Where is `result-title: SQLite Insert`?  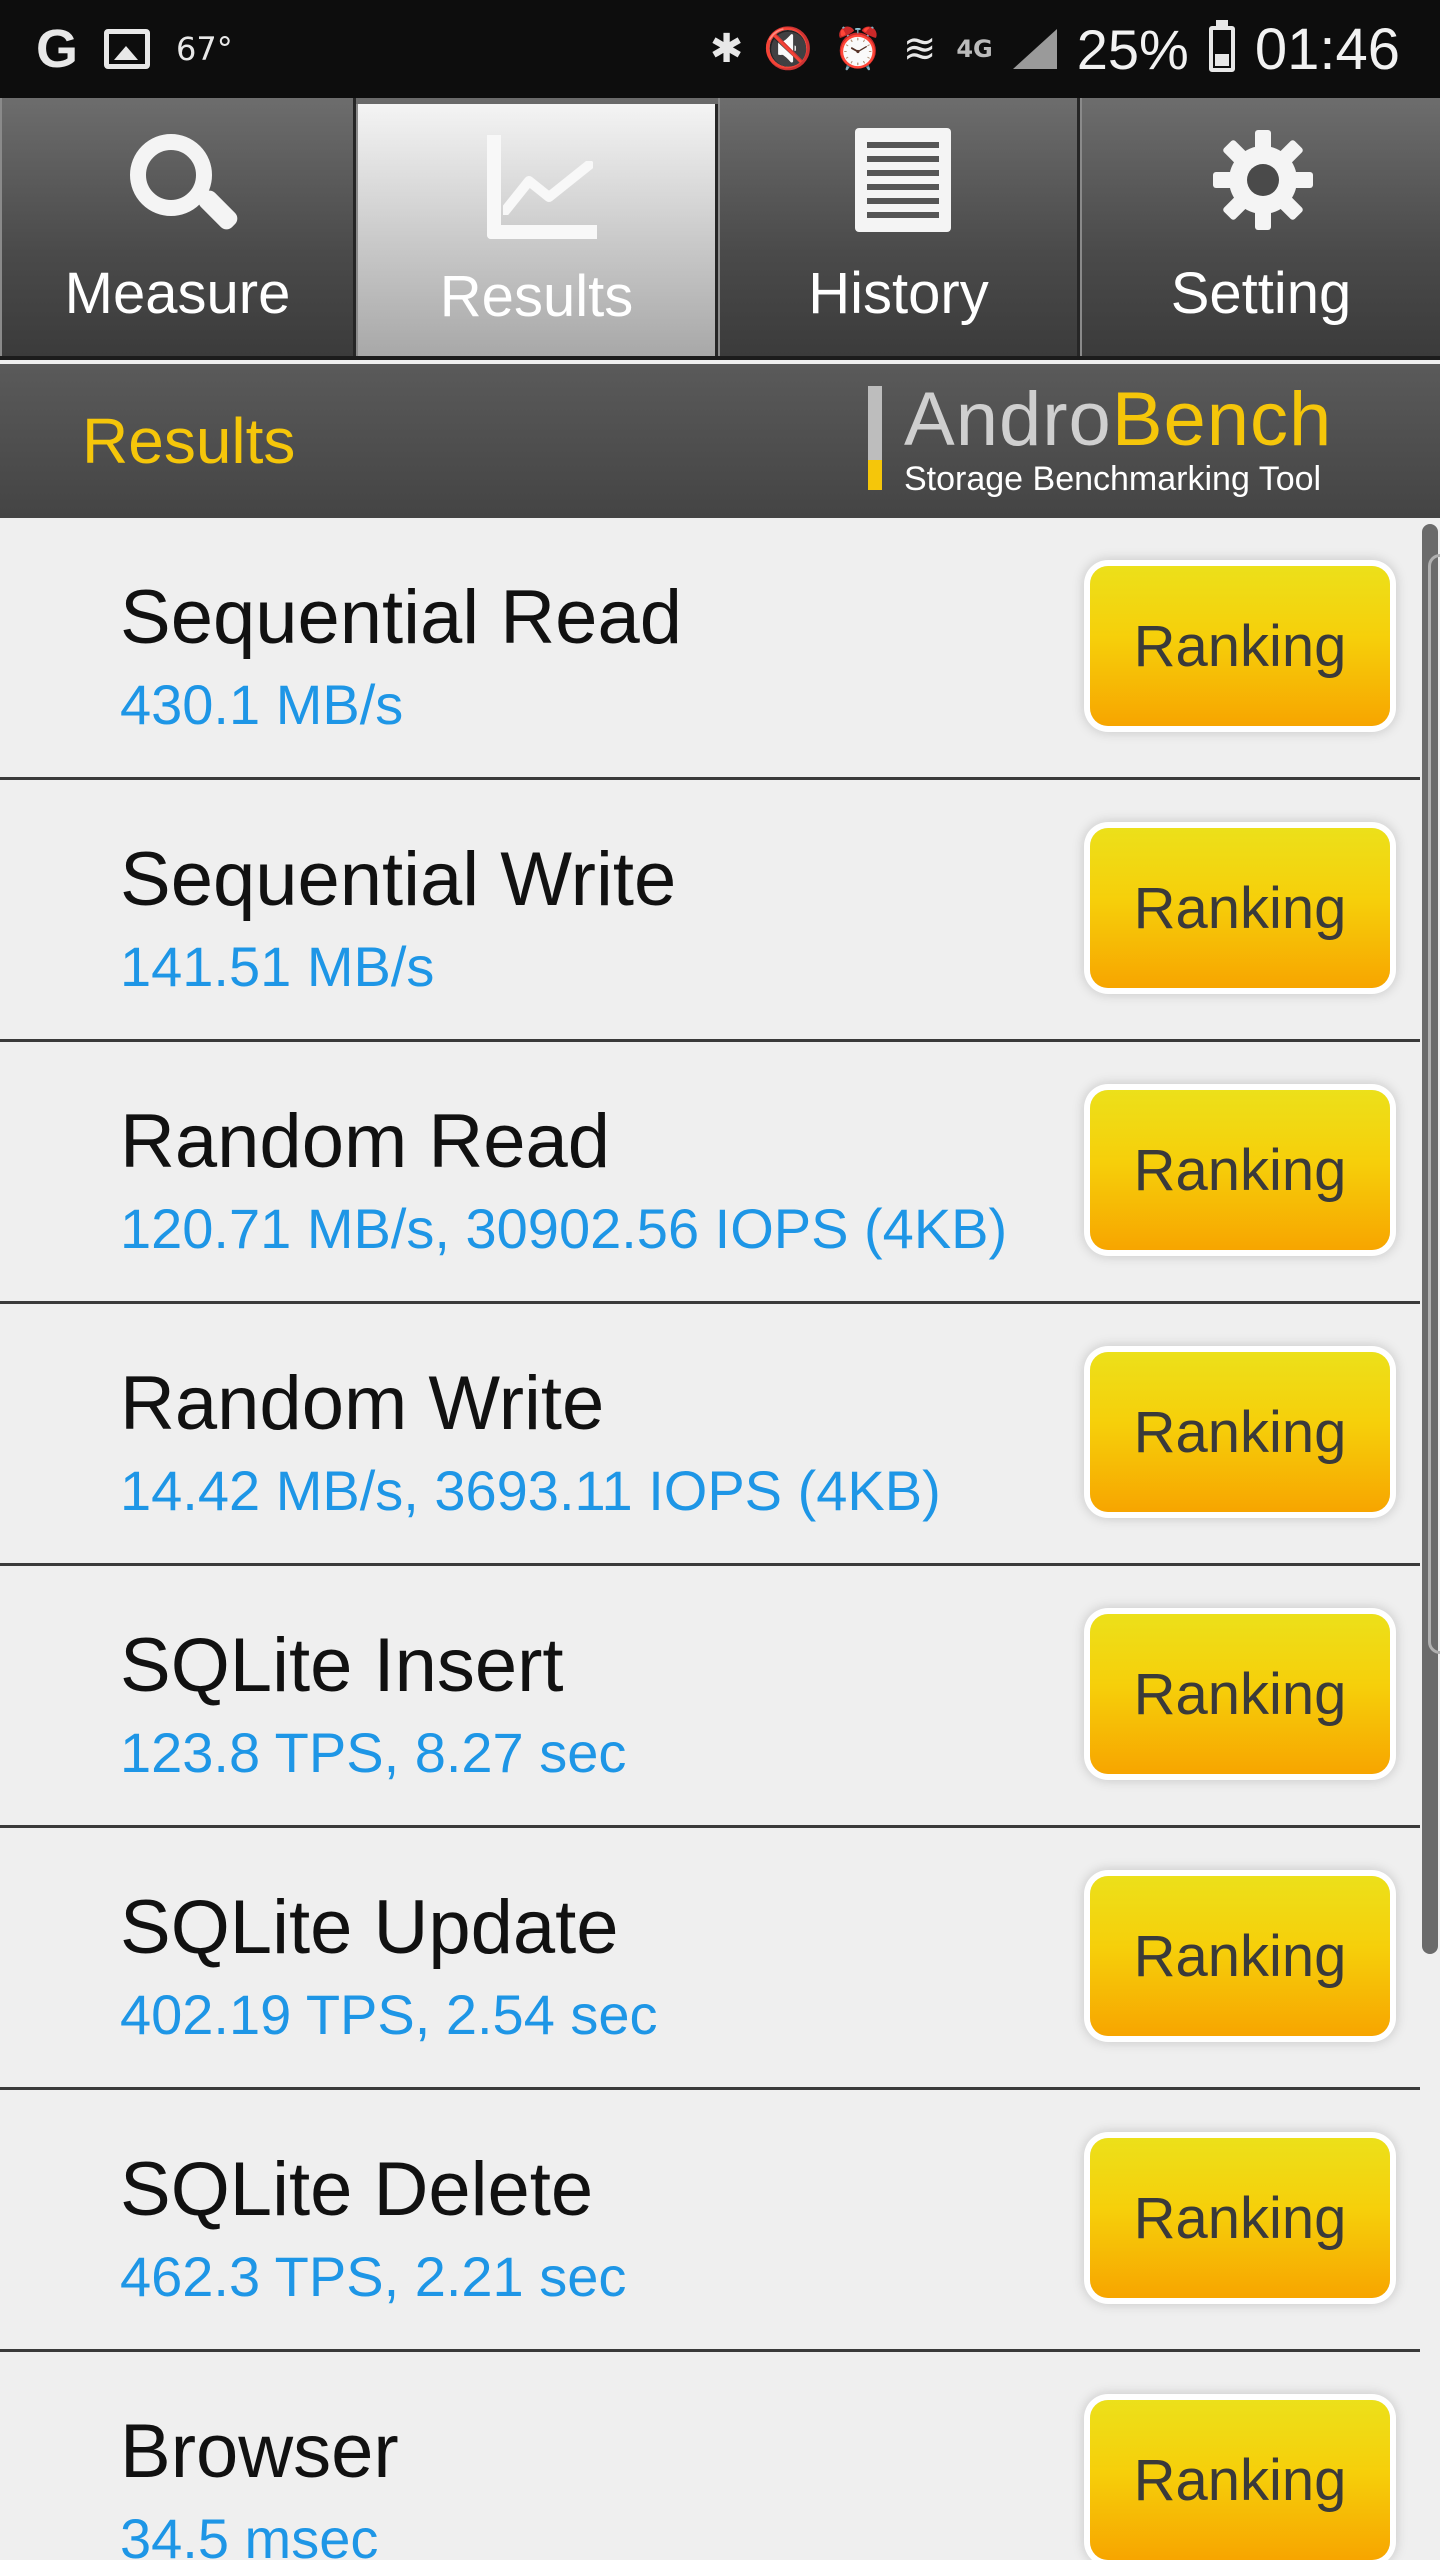
result-title: SQLite Insert is located at coordinates (342, 1665).